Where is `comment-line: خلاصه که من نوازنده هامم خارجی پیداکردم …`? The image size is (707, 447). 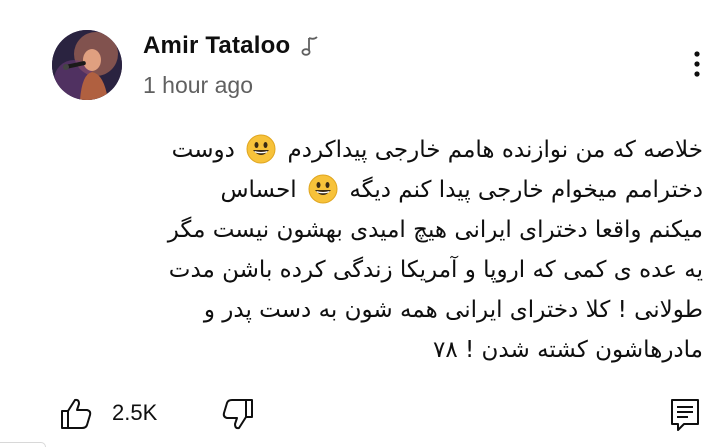
comment-line: خلاصه که من نوازنده هامم خارجی پیداکردم … is located at coordinates (370, 150).